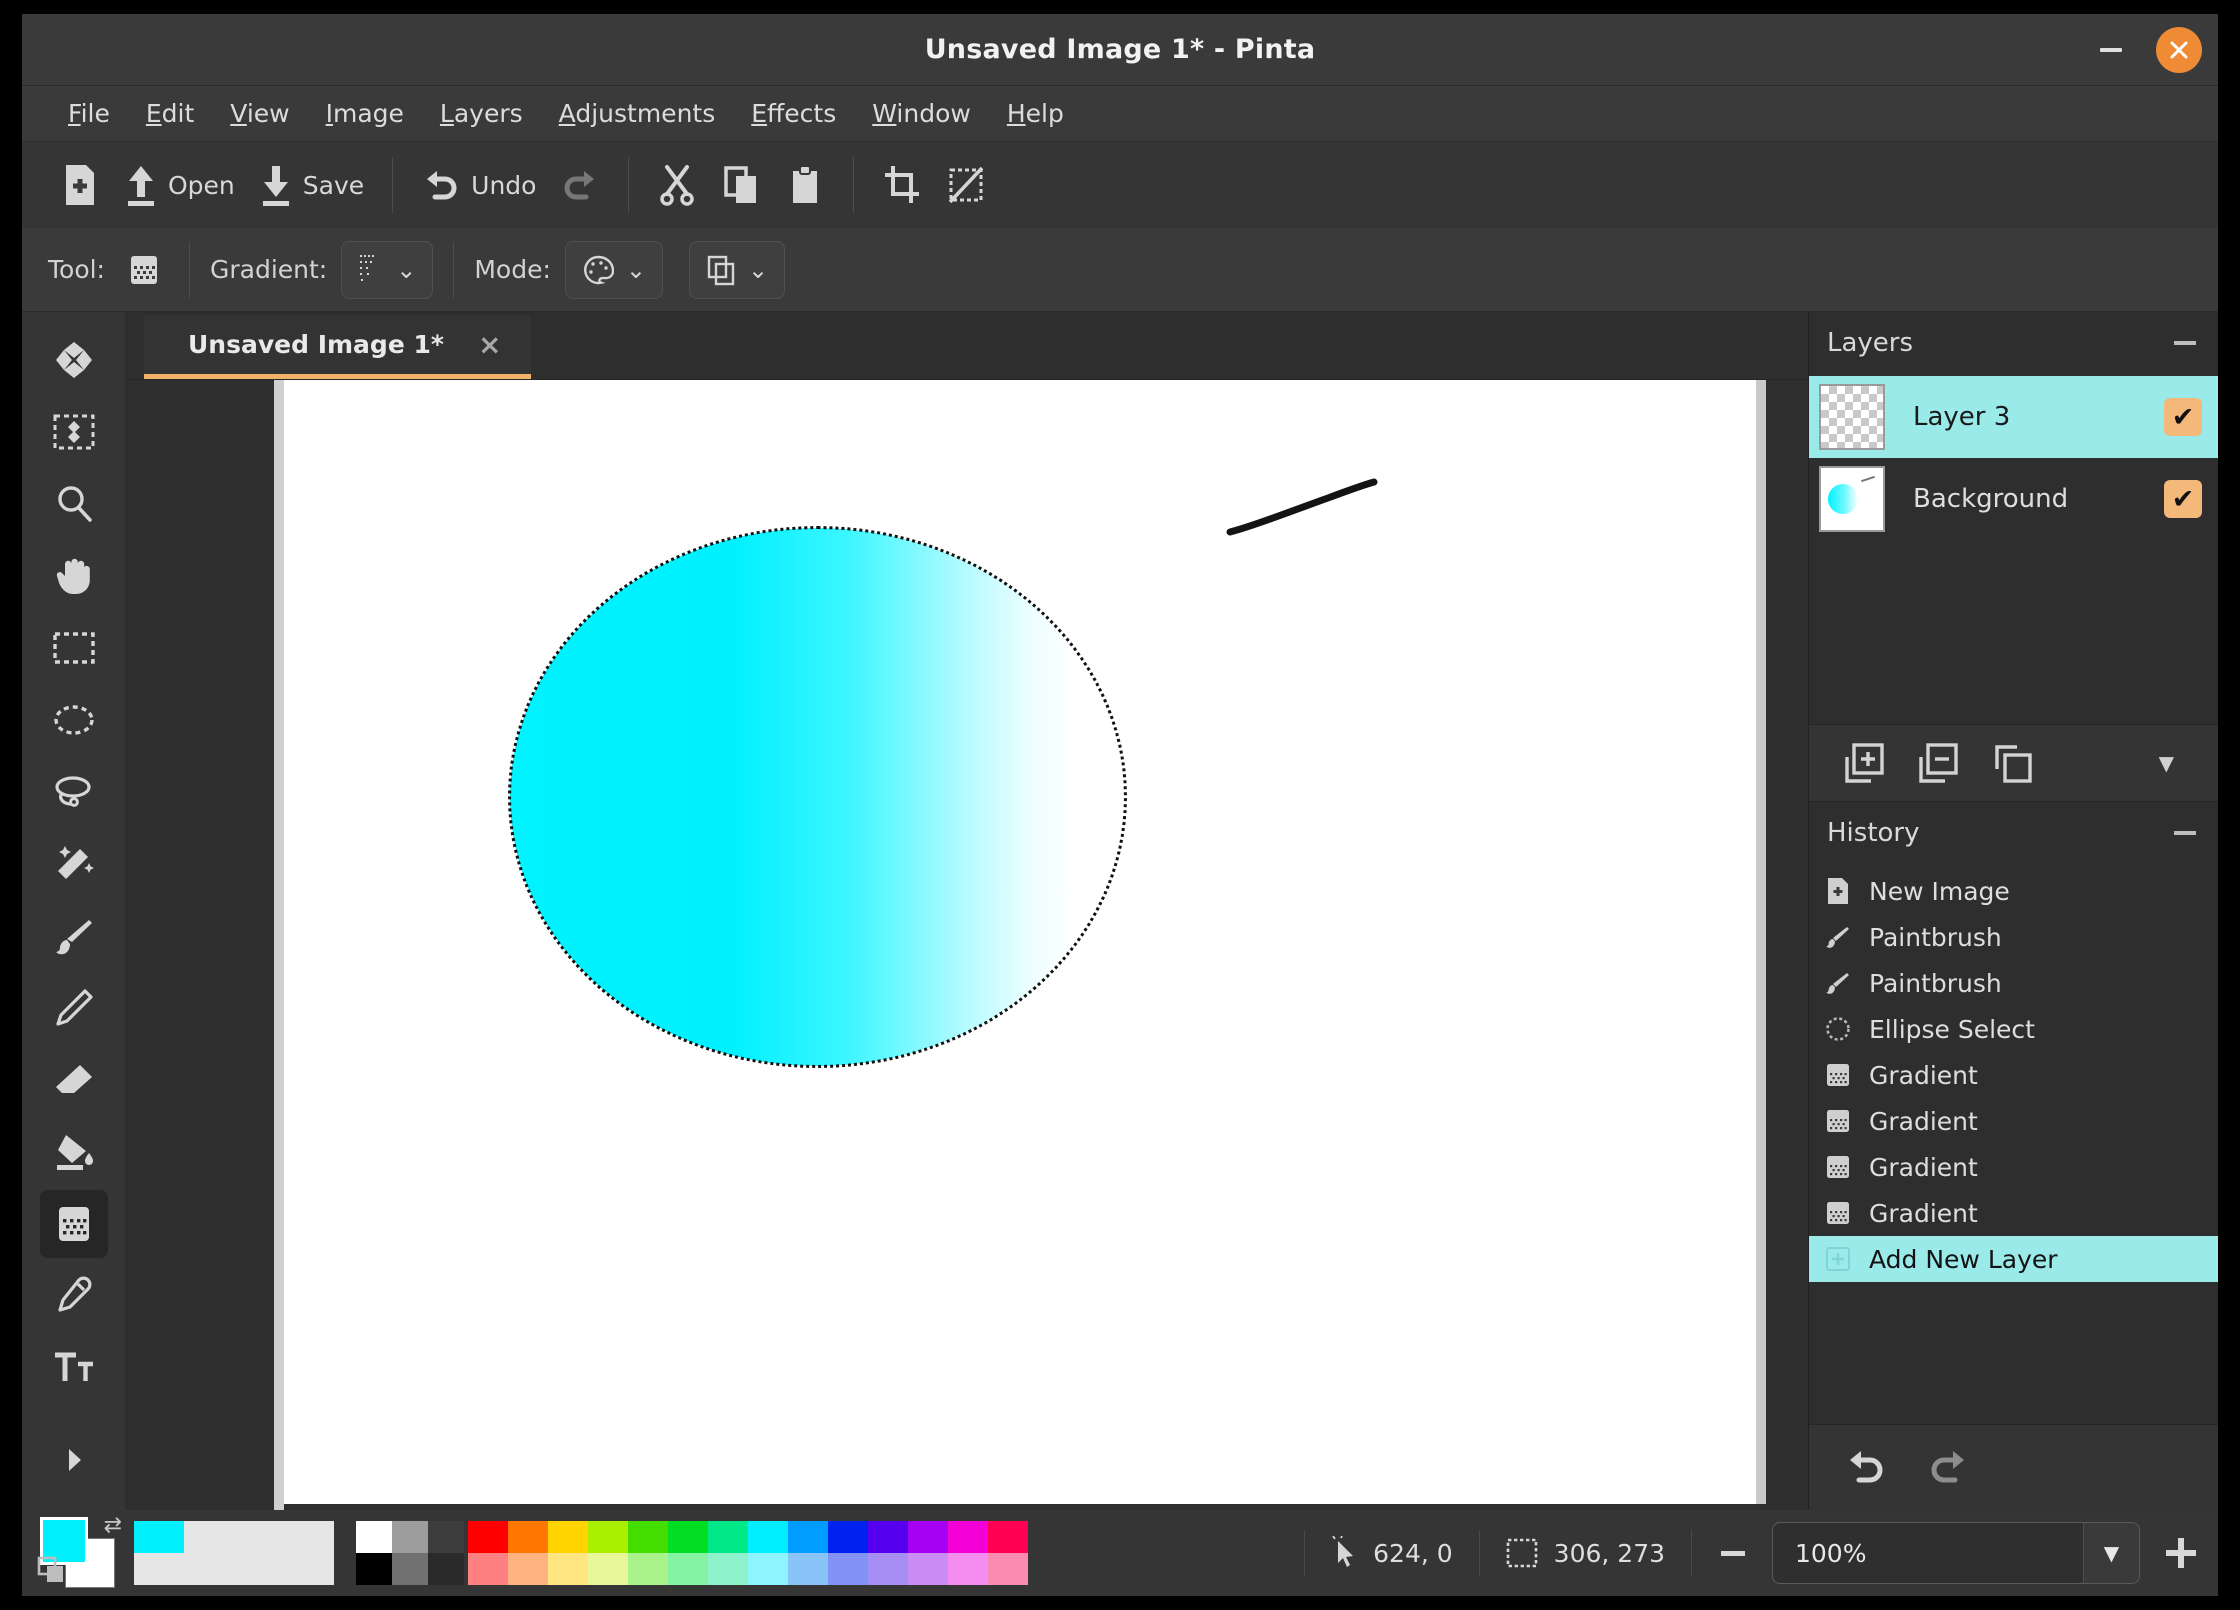  I want to click on menu-view: View, so click(259, 113).